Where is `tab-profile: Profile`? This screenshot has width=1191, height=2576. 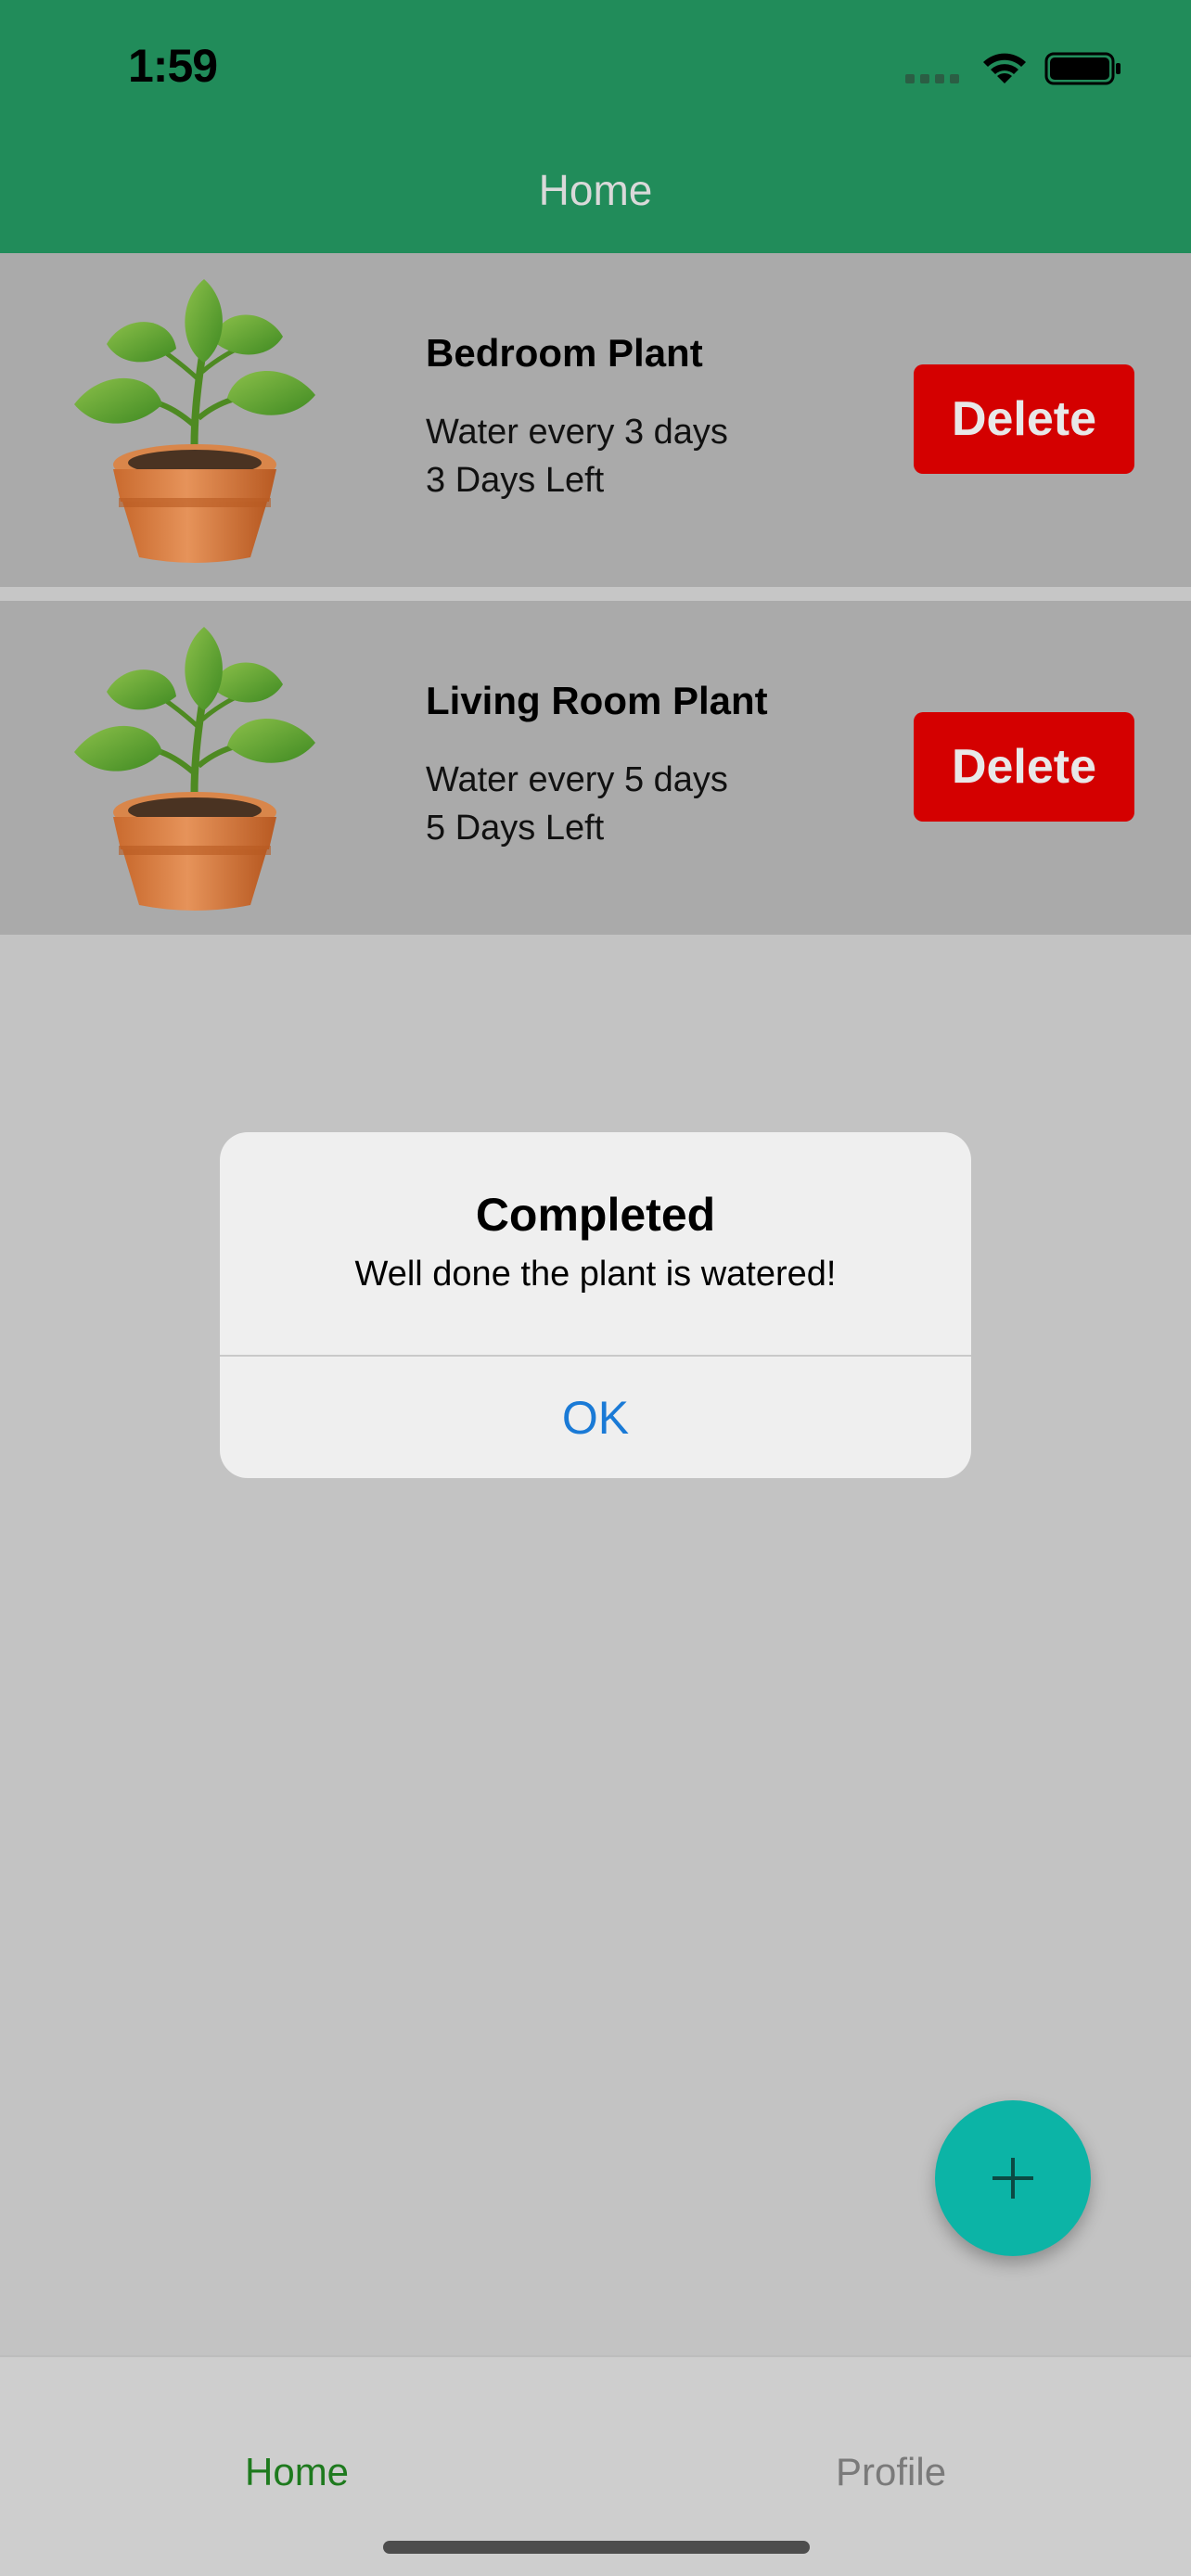
tab-profile: Profile is located at coordinates (891, 2472).